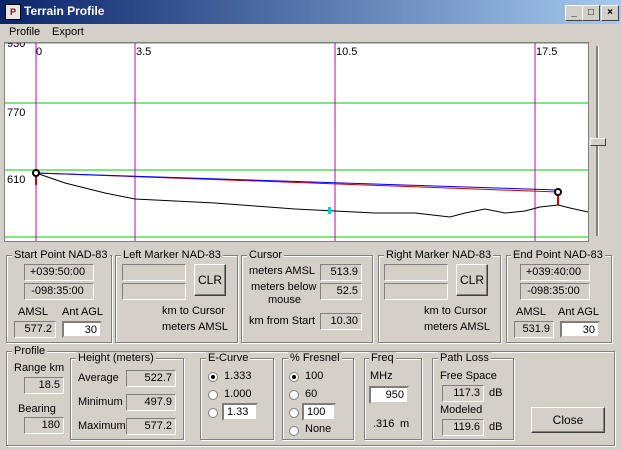  I want to click on cursor-km-value: 10.30, so click(341, 321).